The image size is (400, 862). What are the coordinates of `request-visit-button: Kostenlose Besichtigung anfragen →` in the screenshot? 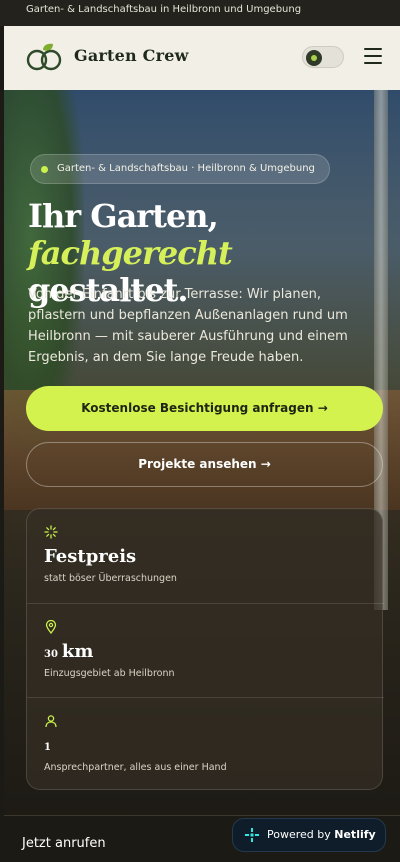 It's located at (204, 408).